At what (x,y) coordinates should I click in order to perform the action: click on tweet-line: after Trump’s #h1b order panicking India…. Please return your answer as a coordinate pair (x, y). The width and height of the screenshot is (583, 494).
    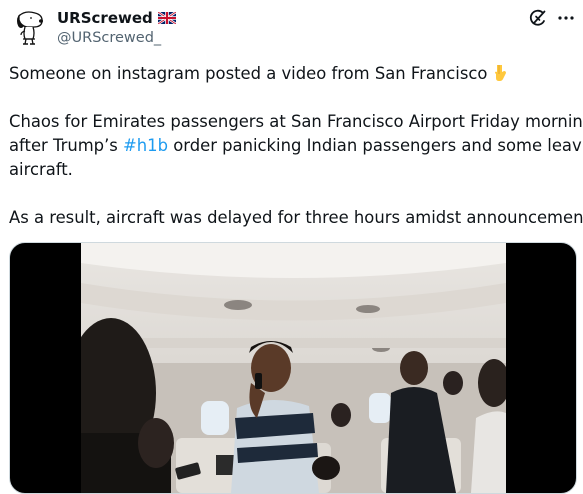
    Looking at the image, I should click on (296, 146).